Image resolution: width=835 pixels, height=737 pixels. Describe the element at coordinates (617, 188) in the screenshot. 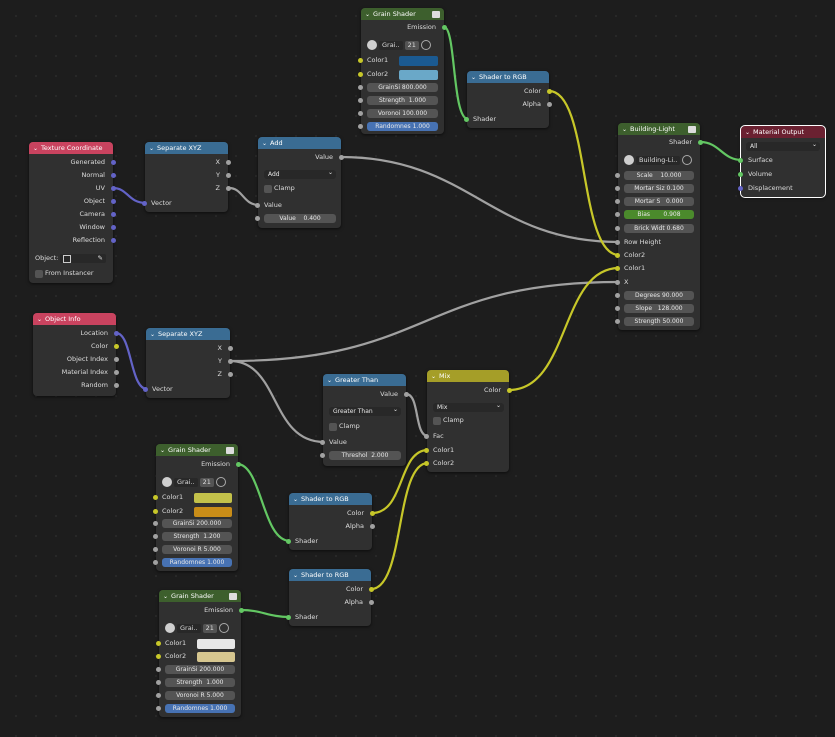

I see `socket-mortar-size` at that location.